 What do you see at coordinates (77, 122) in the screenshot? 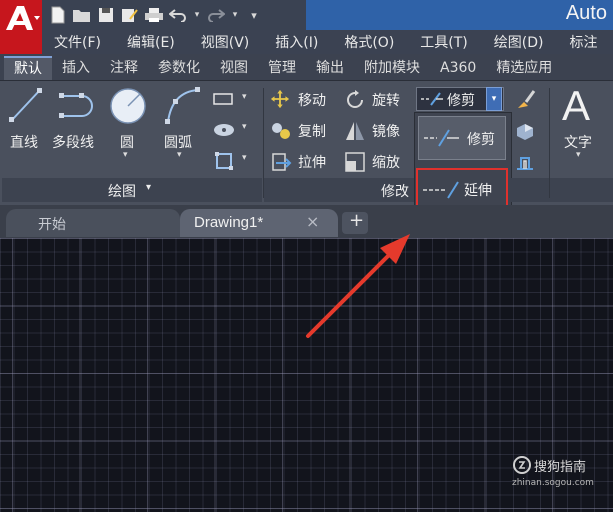
I see `polyline-button: 多段线` at bounding box center [77, 122].